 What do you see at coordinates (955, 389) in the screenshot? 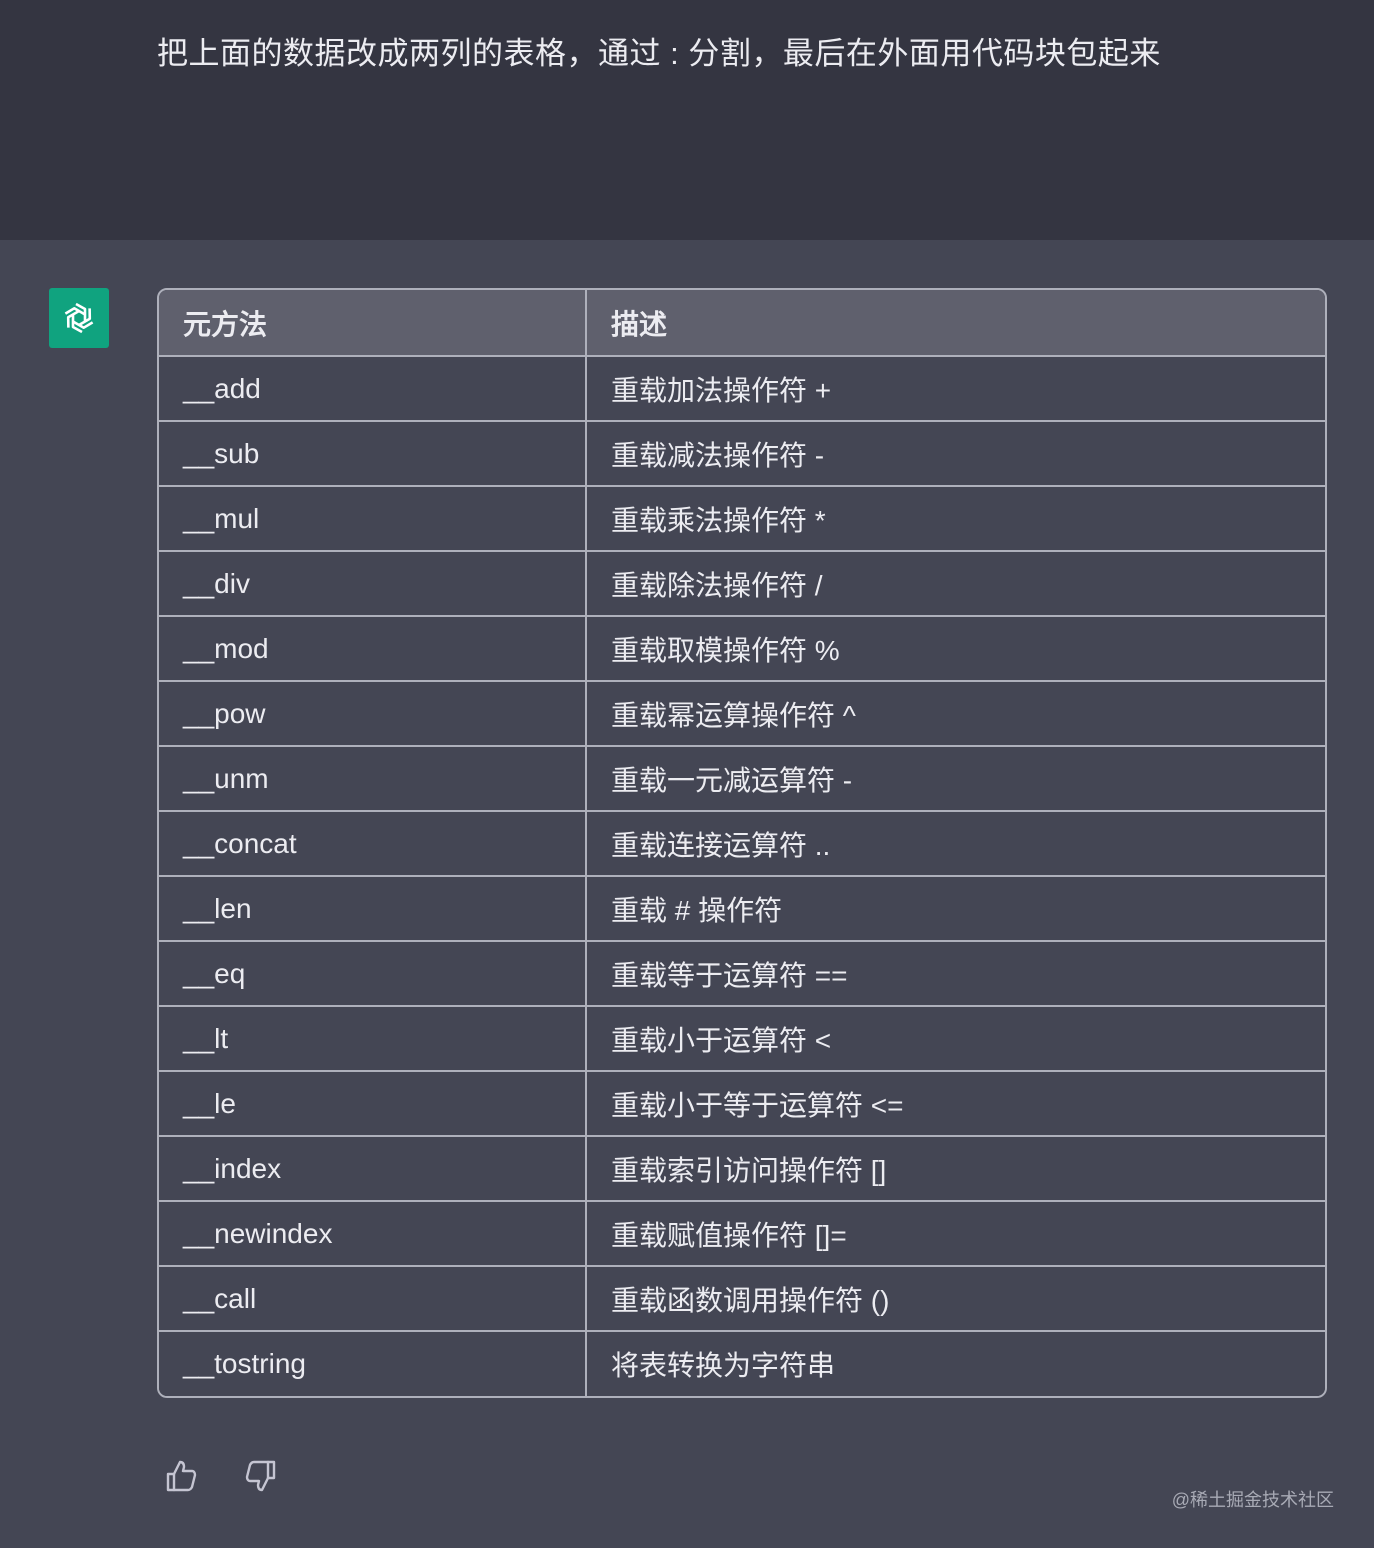
I see `description-cell: 重载加法操作符 +` at bounding box center [955, 389].